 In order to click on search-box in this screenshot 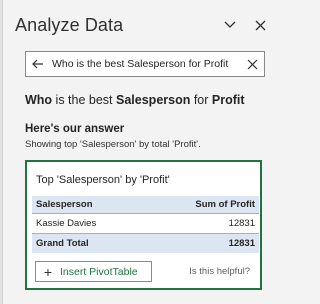, I will do `click(145, 64)`.